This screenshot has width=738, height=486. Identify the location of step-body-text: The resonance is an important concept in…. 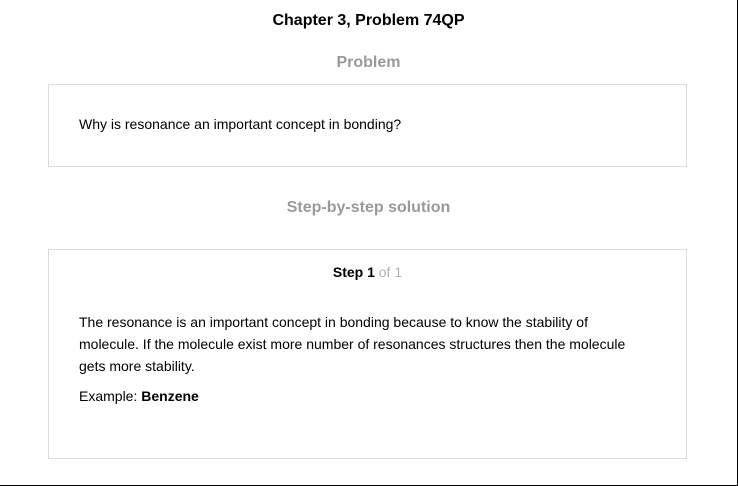
(352, 344).